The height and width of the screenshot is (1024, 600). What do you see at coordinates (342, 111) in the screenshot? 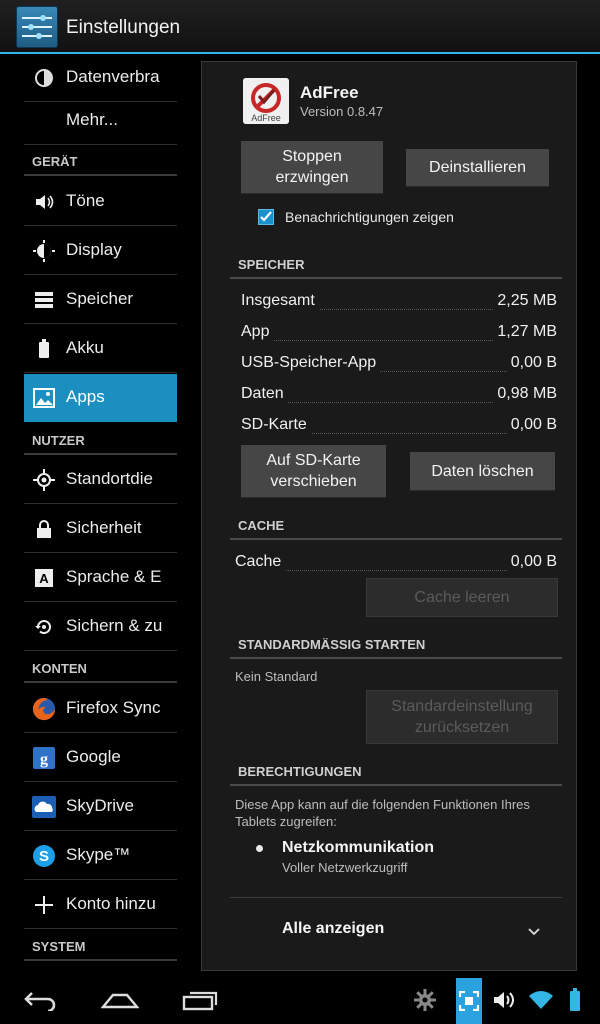
I see `app-version: Version 0.8.47` at bounding box center [342, 111].